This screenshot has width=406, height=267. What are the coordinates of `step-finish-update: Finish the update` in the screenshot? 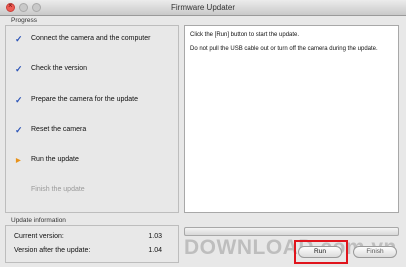 It's located at (92, 191).